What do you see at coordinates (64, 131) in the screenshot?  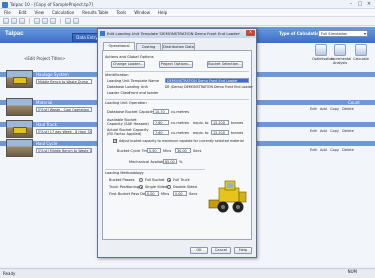 I see `haul-truck-field: [F/Lst] 17 day Week - 8 Hour Shift` at bounding box center [64, 131].